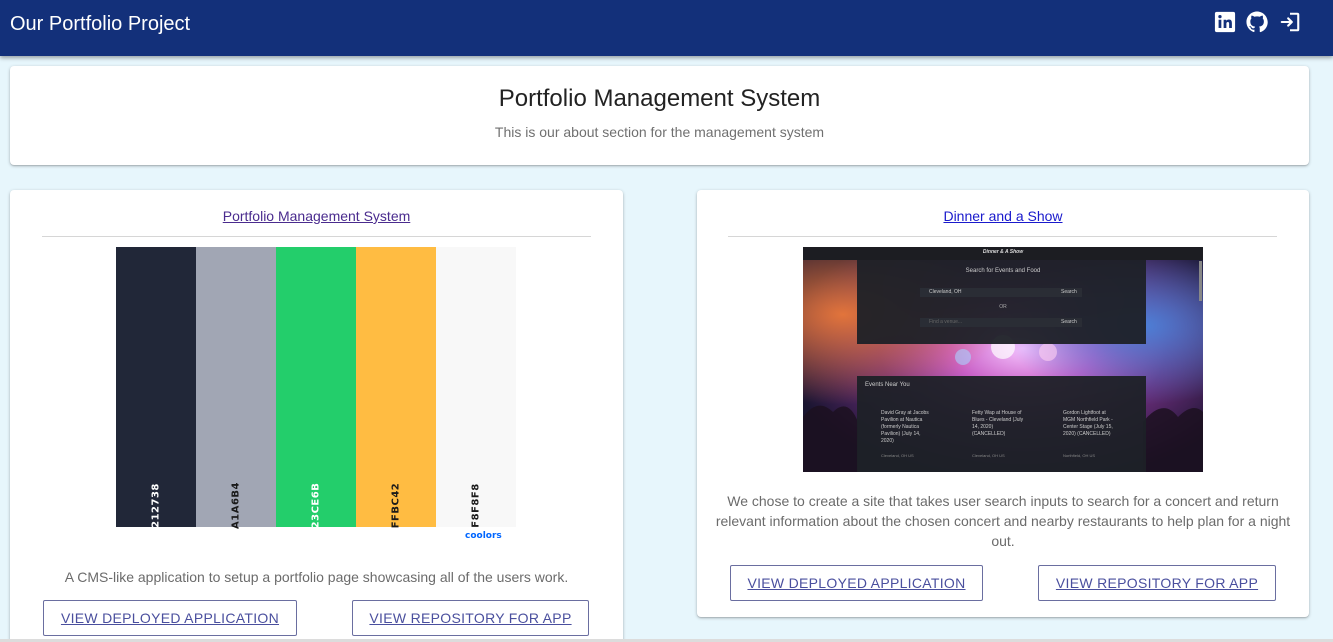 The height and width of the screenshot is (642, 1333). What do you see at coordinates (316, 216) in the screenshot?
I see `project-title-link: Portfolio Management System` at bounding box center [316, 216].